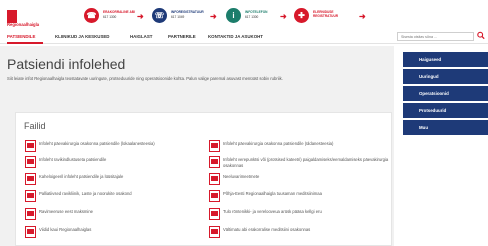 This screenshot has height=246, width=488. Describe the element at coordinates (110, 162) in the screenshot. I see `file-link: Infoleht ravikindlustuseta patsiendile` at that location.